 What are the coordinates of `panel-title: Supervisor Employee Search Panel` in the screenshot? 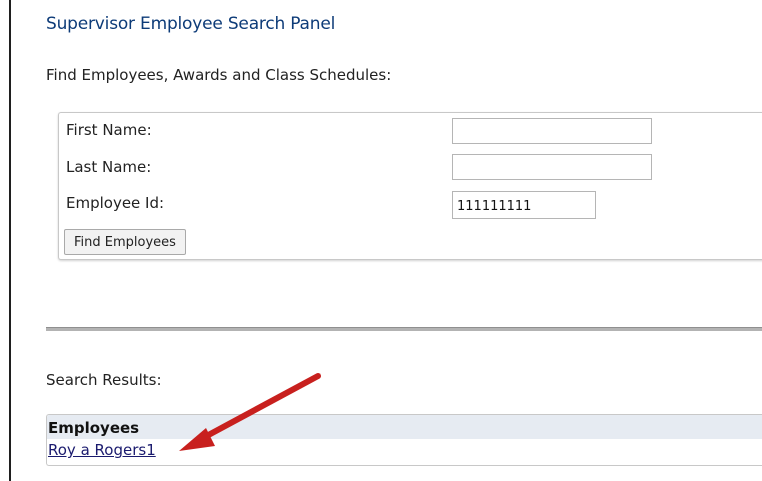 It's located at (191, 24).